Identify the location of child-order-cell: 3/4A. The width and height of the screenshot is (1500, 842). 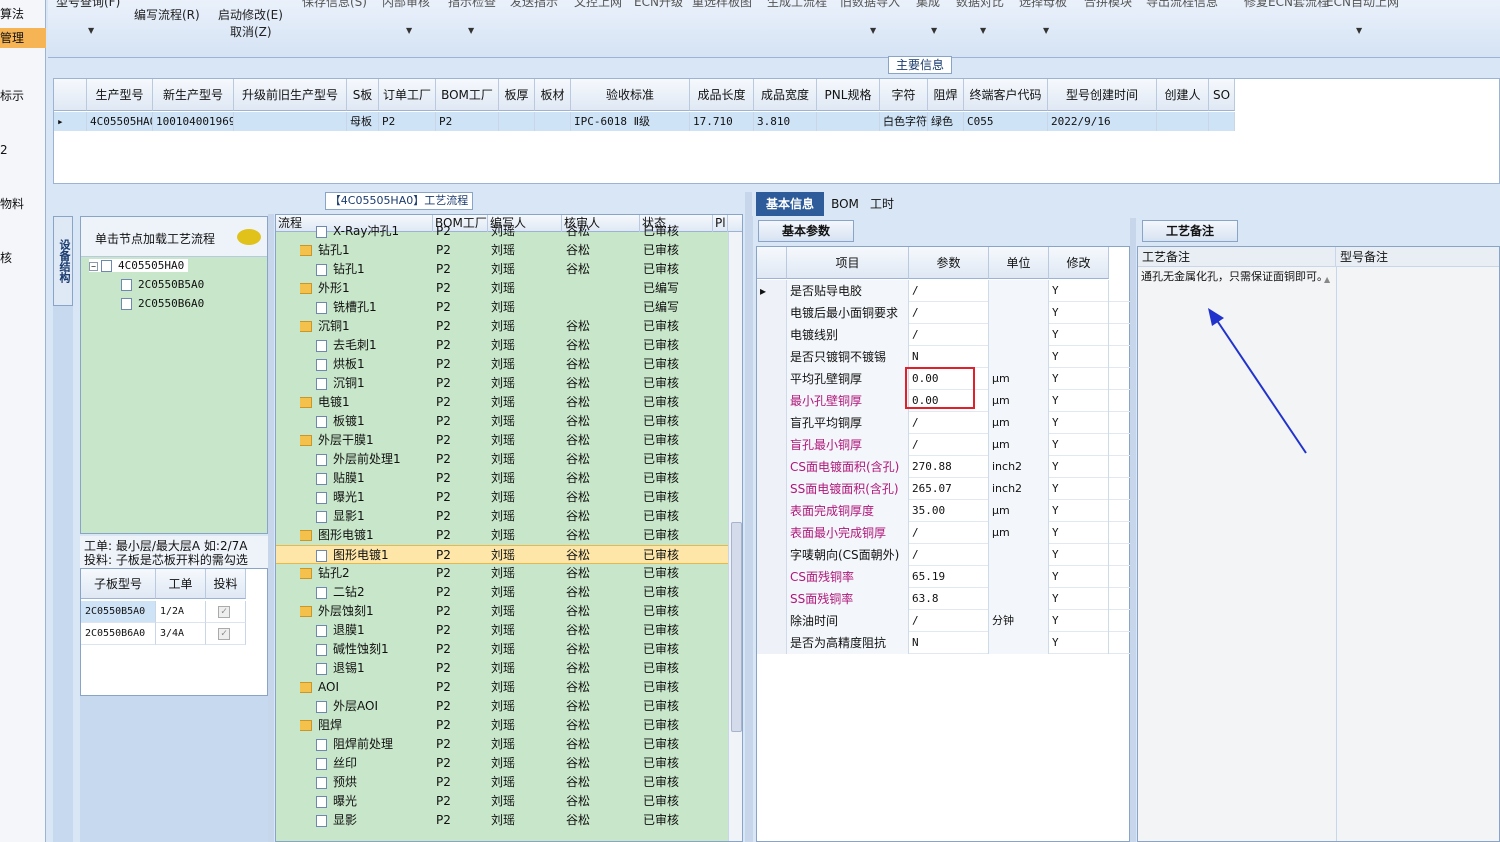
(181, 634).